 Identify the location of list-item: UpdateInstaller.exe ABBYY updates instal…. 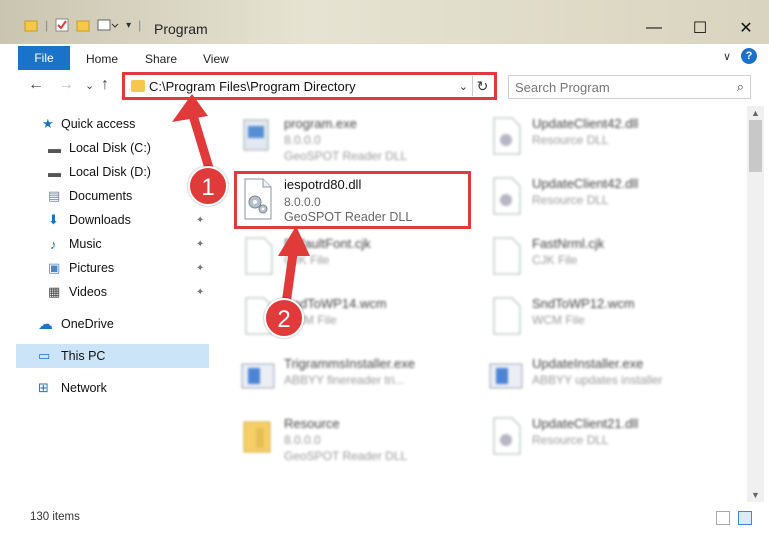
(604, 378).